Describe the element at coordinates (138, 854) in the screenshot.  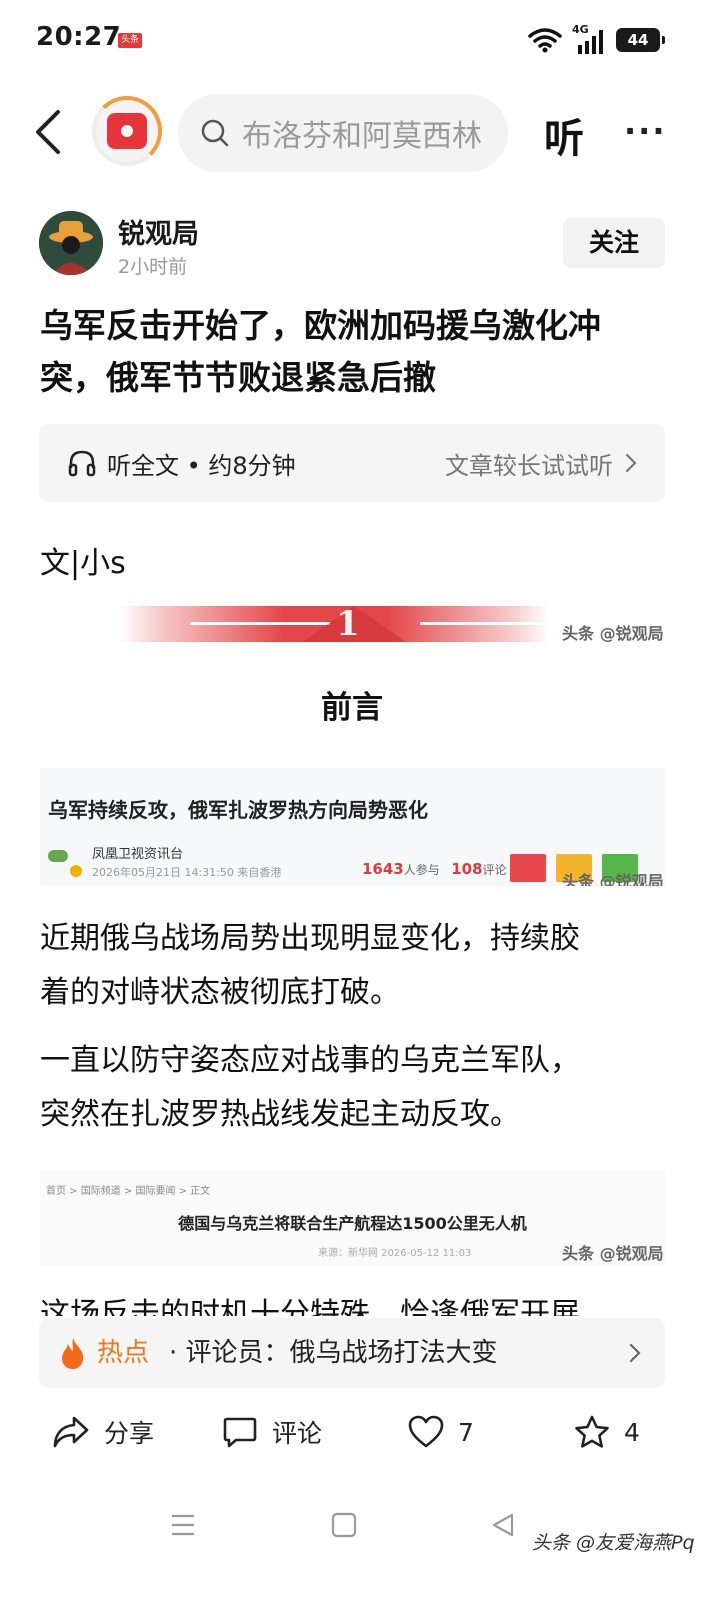
I see `news-card-source: 凤凰卫视资讯台` at that location.